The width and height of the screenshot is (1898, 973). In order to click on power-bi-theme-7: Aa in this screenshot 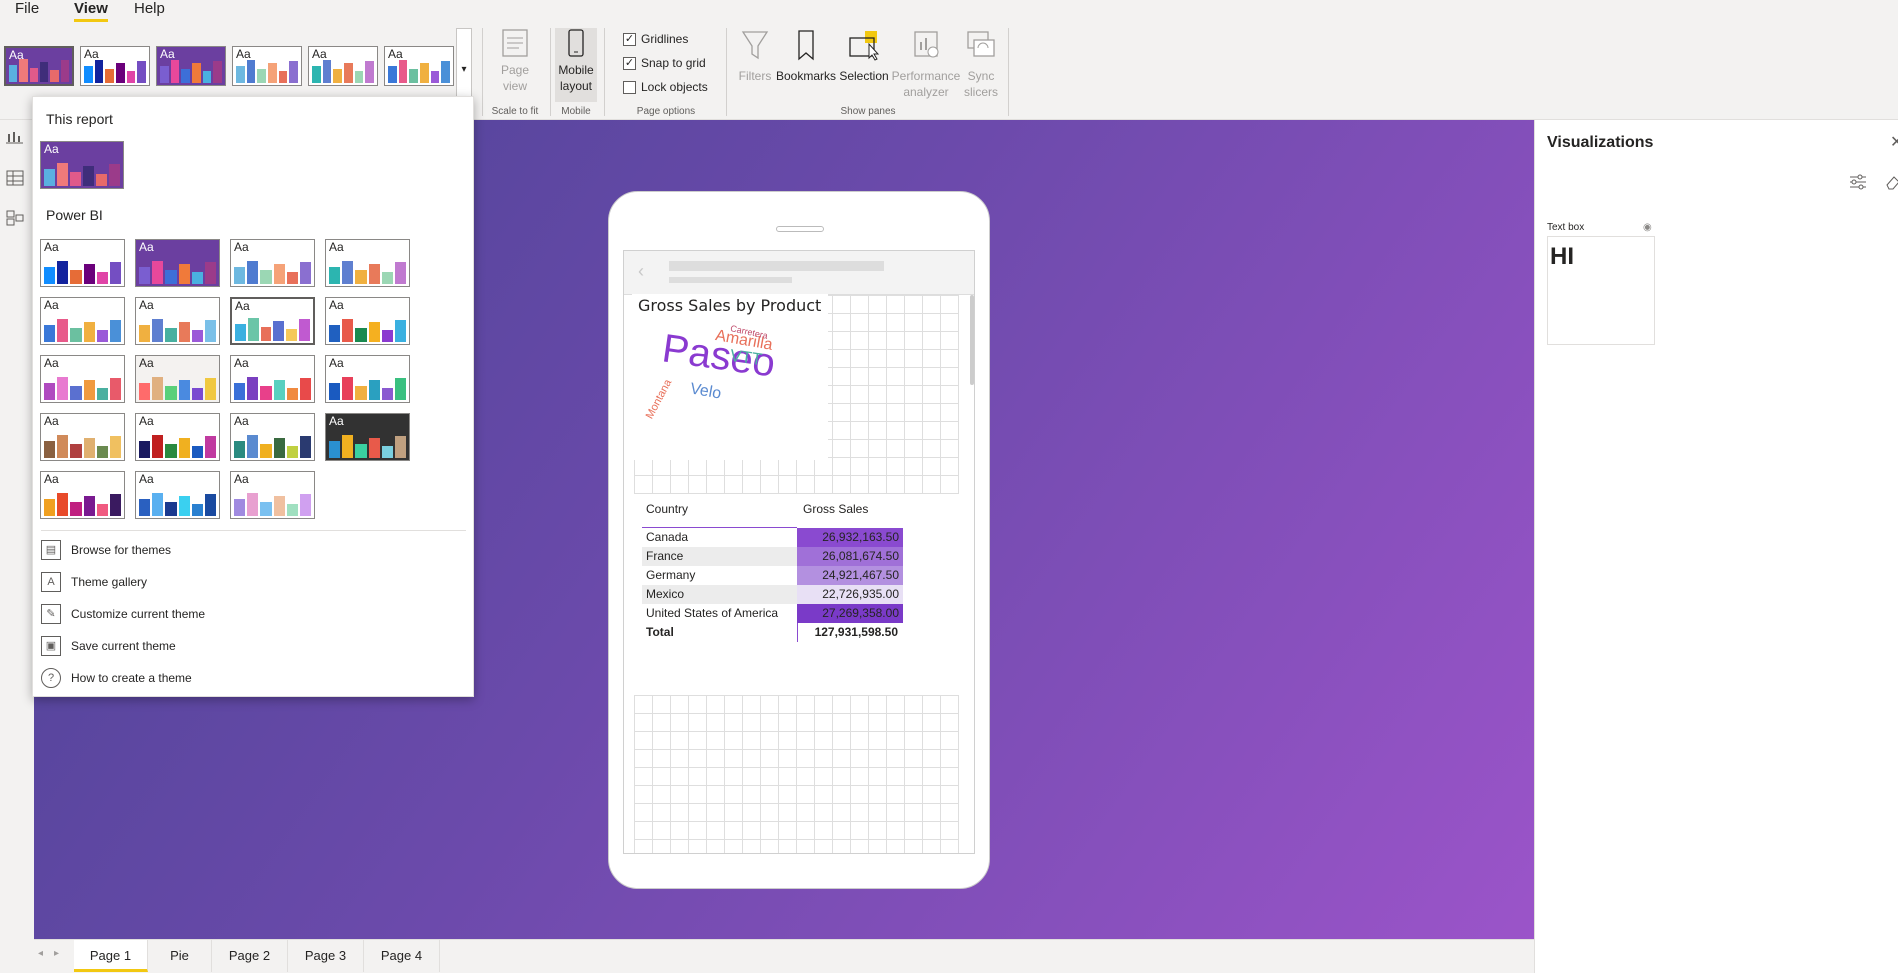, I will do `click(272, 321)`.